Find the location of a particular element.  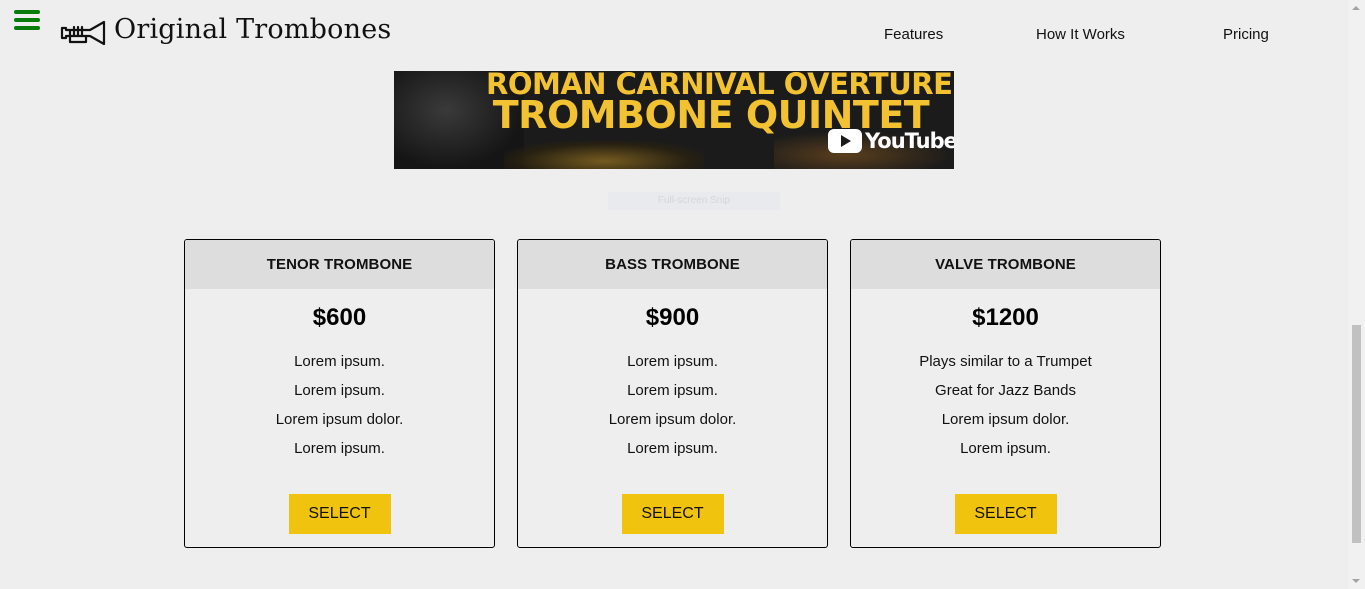

card-title: VALVE TROMBONE is located at coordinates (1005, 264).